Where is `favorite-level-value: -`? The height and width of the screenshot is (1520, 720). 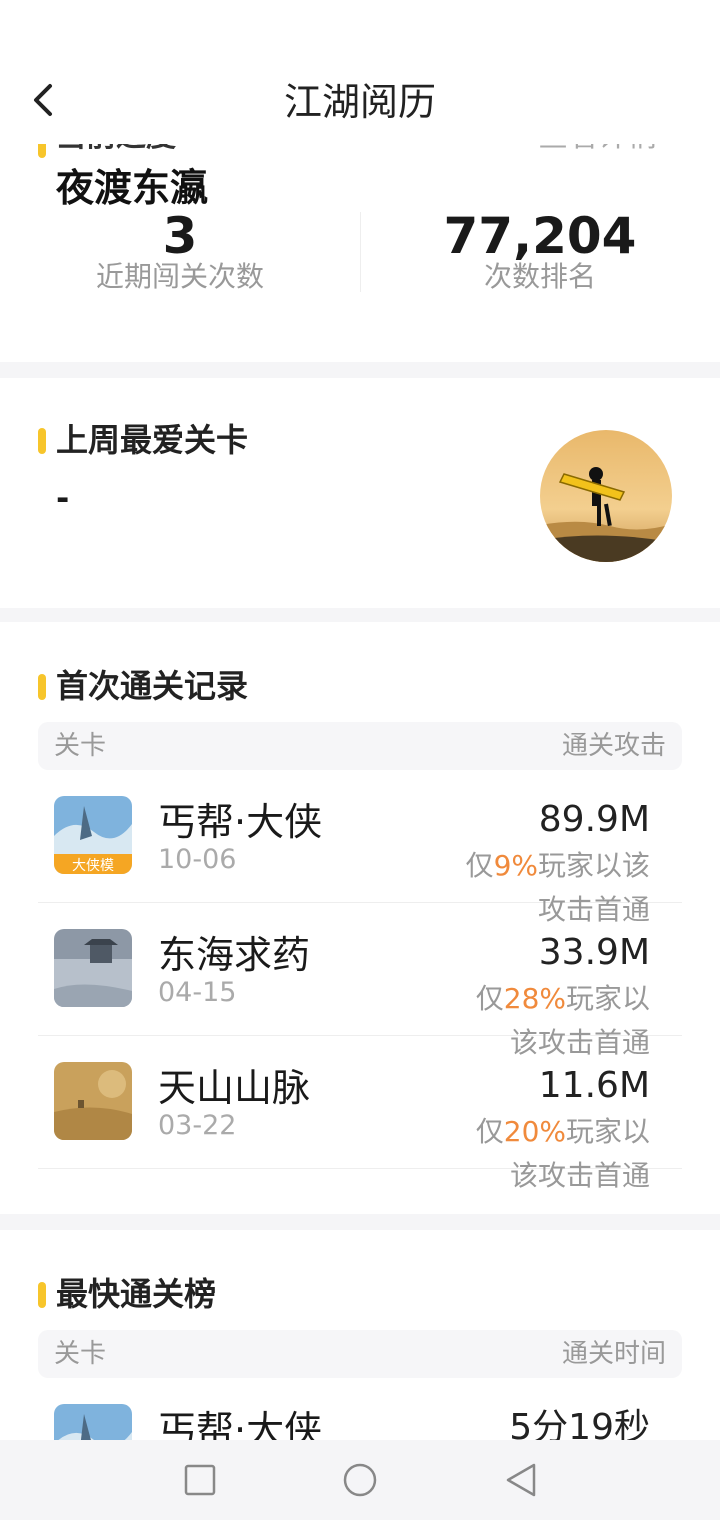 favorite-level-value: - is located at coordinates (63, 498).